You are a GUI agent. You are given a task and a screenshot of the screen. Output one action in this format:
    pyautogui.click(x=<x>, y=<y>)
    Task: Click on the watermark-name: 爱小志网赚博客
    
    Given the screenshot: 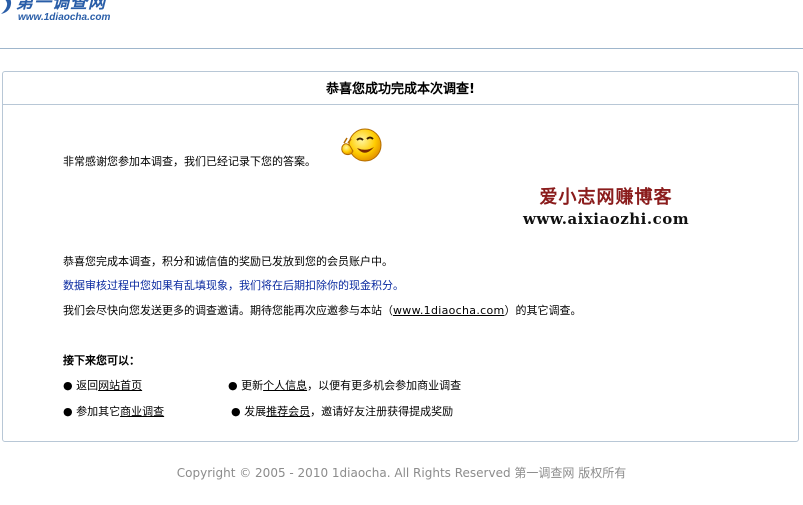 What is the action you would take?
    pyautogui.click(x=606, y=197)
    